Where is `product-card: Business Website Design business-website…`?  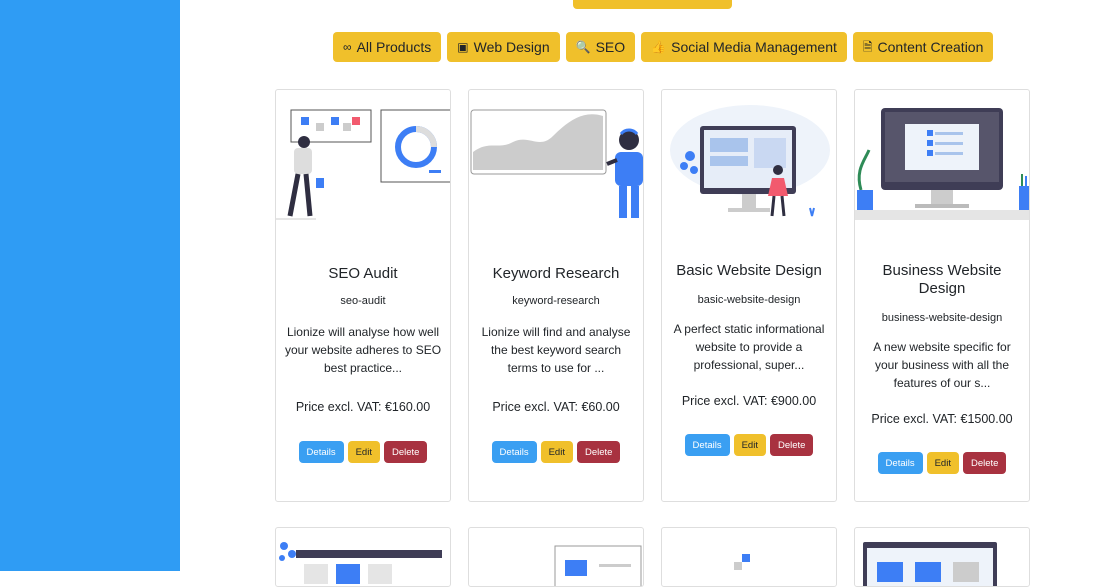 product-card: Business Website Design business-website… is located at coordinates (942, 295).